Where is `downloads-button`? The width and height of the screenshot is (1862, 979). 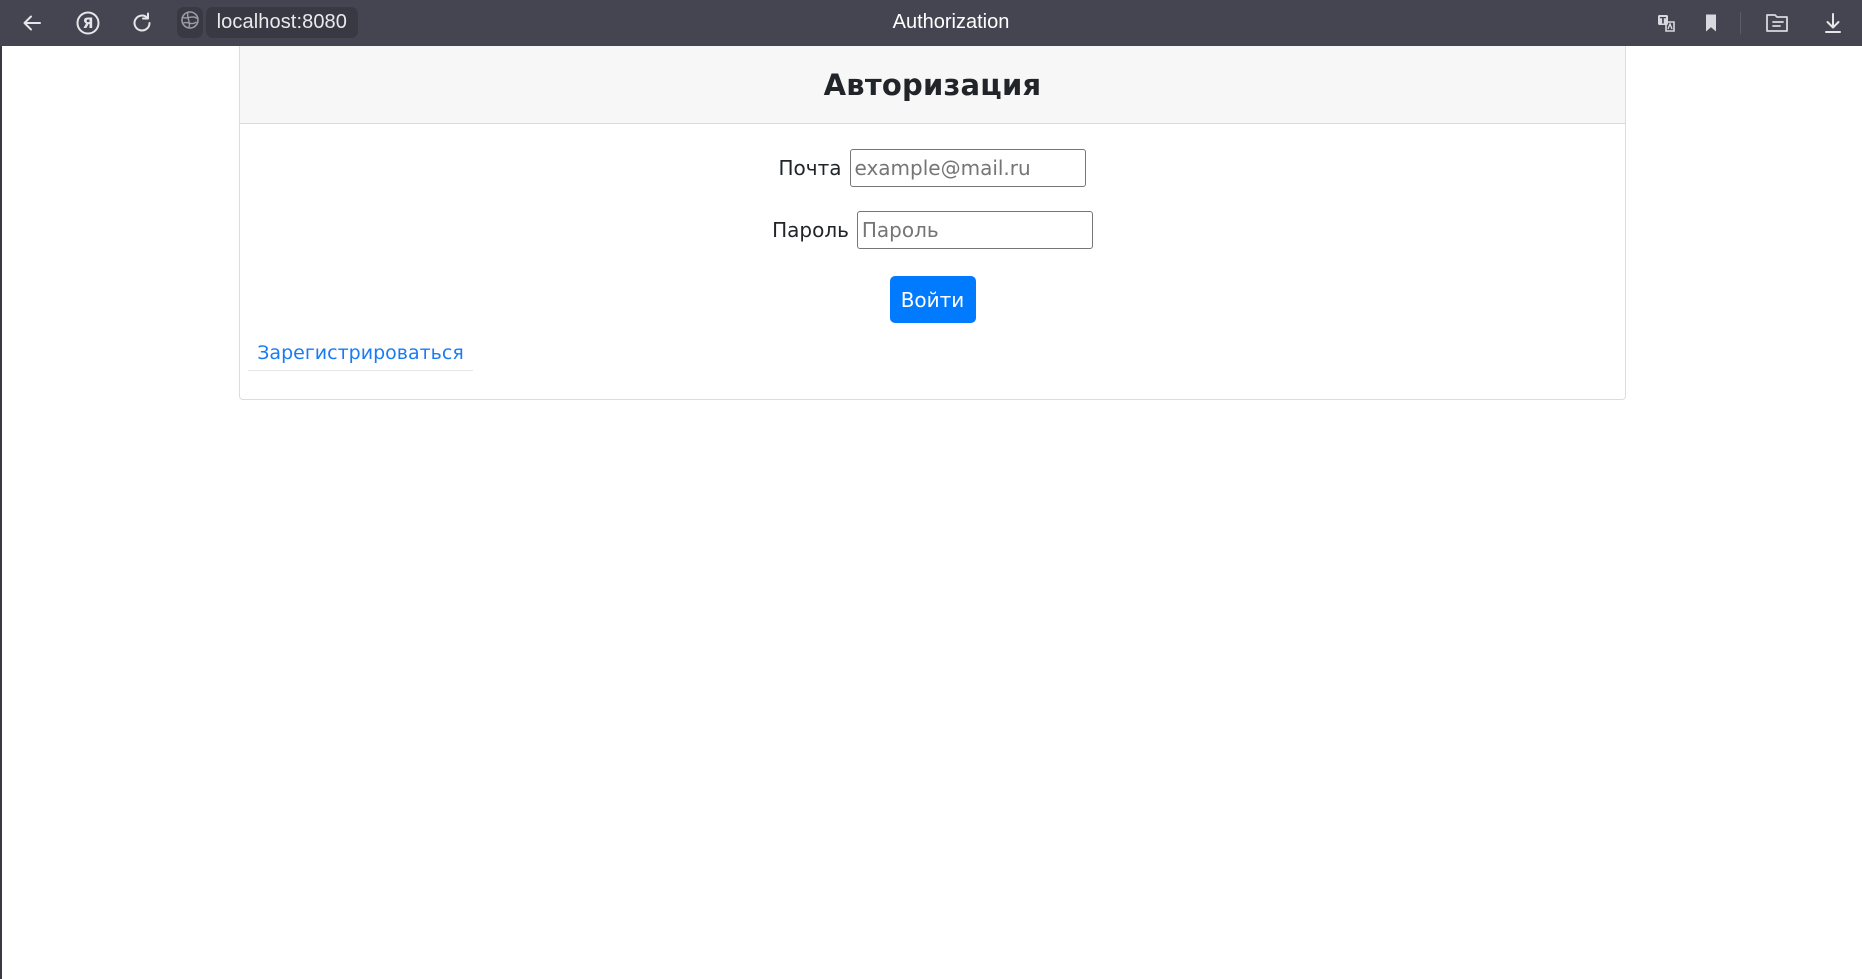 downloads-button is located at coordinates (1833, 23).